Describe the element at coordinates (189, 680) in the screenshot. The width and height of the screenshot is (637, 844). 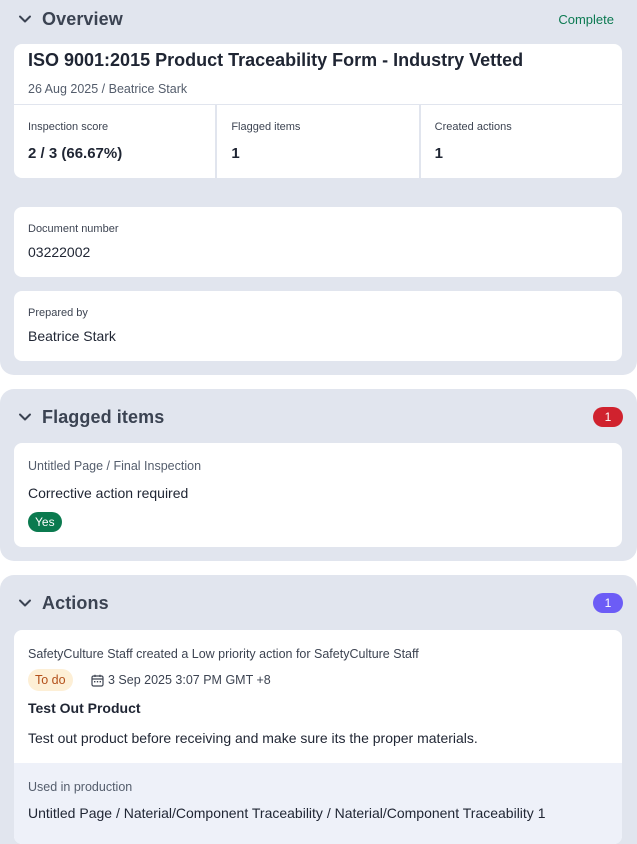
I see `action-due-date: 3 Sep 2025 3:07 PM GMT +8` at that location.